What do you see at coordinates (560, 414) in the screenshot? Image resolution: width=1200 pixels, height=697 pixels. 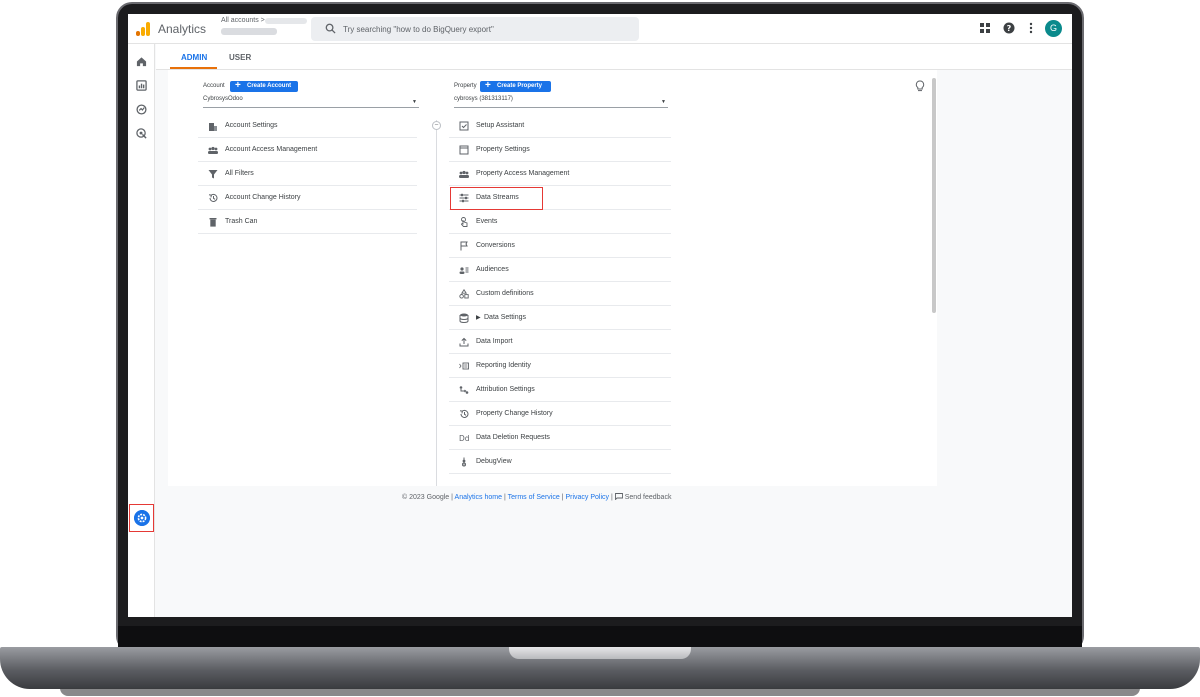 I see `menu-item-property-change-history: Property Change History` at bounding box center [560, 414].